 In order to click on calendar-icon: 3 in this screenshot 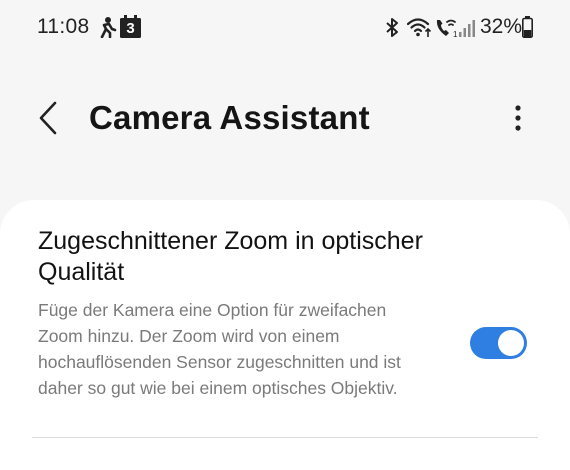, I will do `click(130, 29)`.